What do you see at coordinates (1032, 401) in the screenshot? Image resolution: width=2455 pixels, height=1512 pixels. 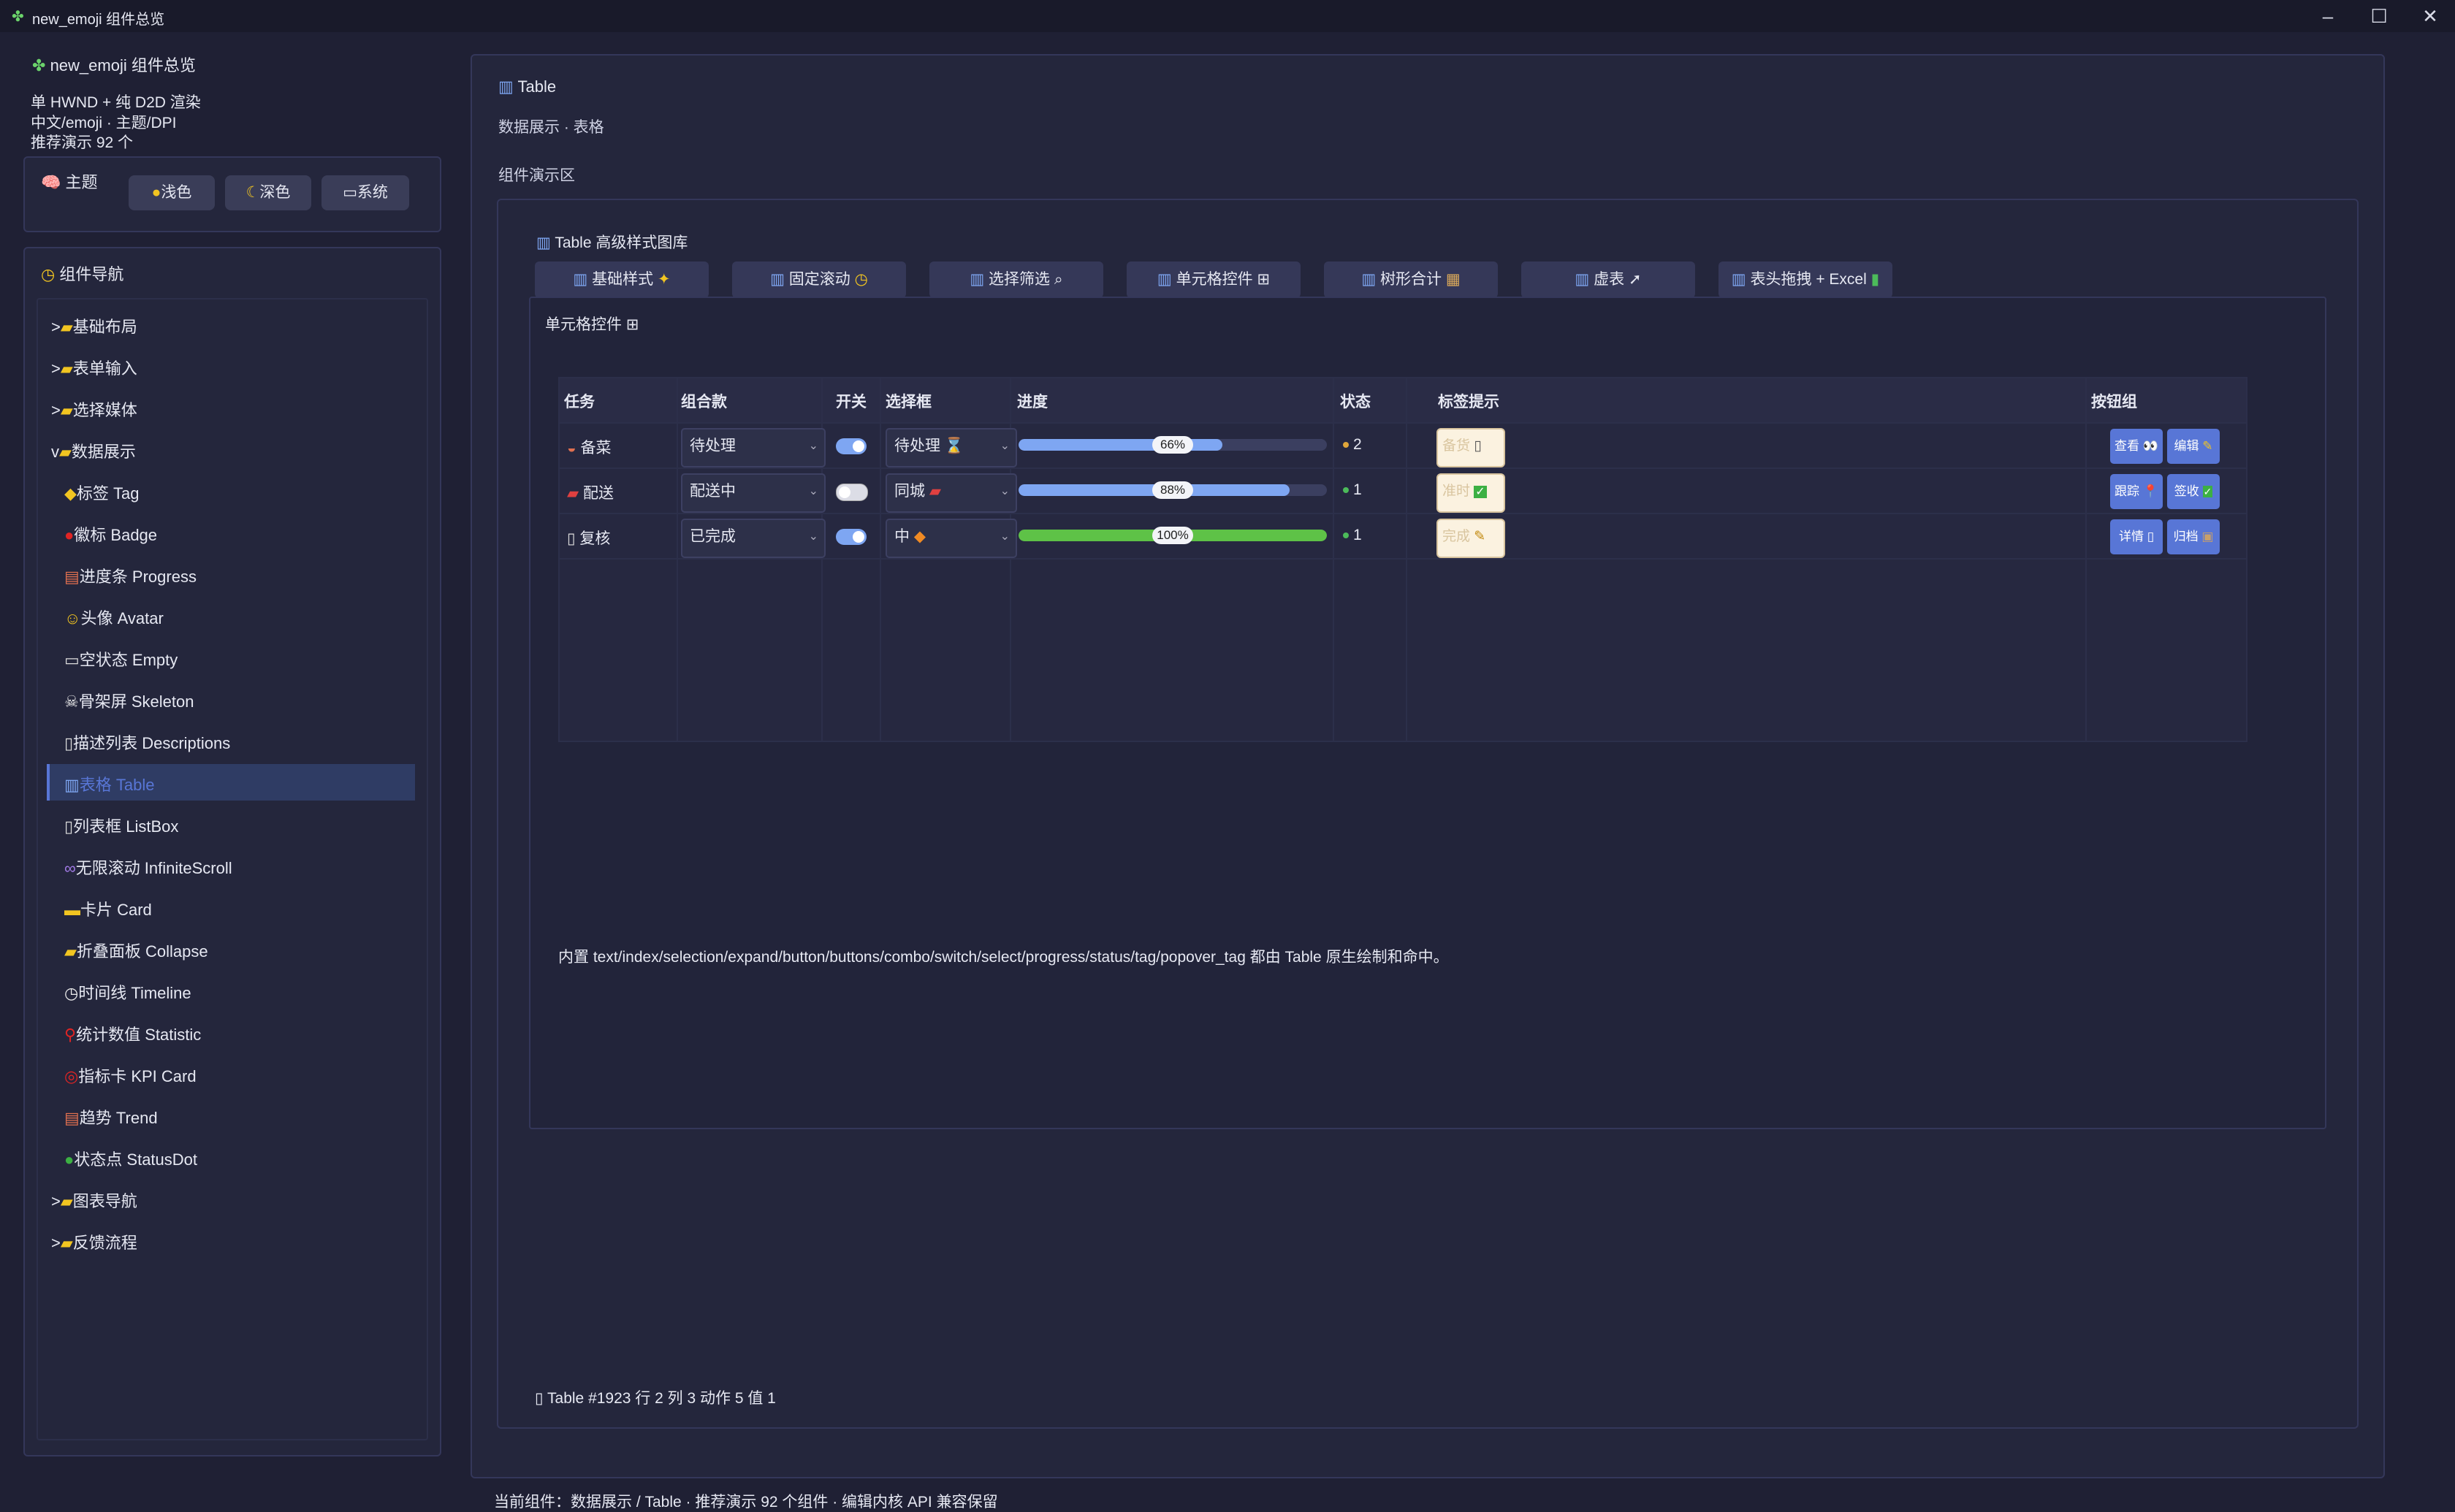 I see `header-progress: 进度` at bounding box center [1032, 401].